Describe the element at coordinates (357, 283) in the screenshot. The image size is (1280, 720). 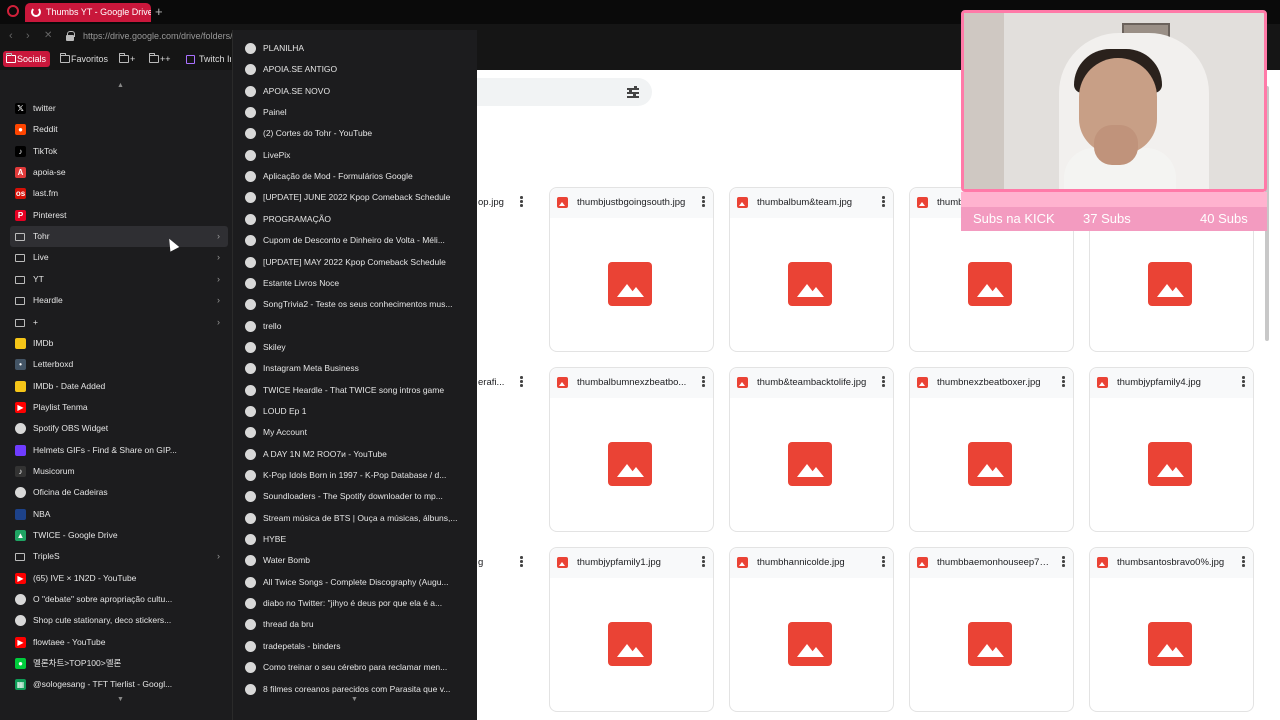
I see `submenu-item: Estante Livros Noce` at that location.